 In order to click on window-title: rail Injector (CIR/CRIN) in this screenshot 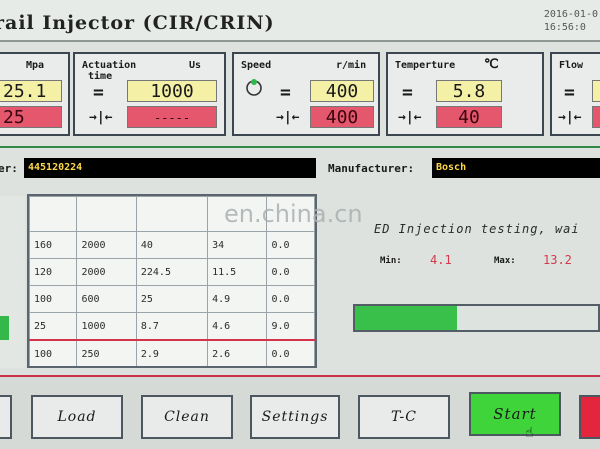, I will do `click(137, 23)`.